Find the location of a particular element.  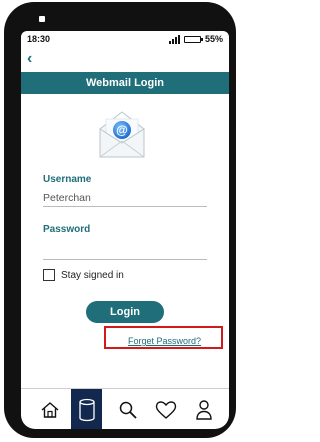

camera-dot is located at coordinates (42, 19).